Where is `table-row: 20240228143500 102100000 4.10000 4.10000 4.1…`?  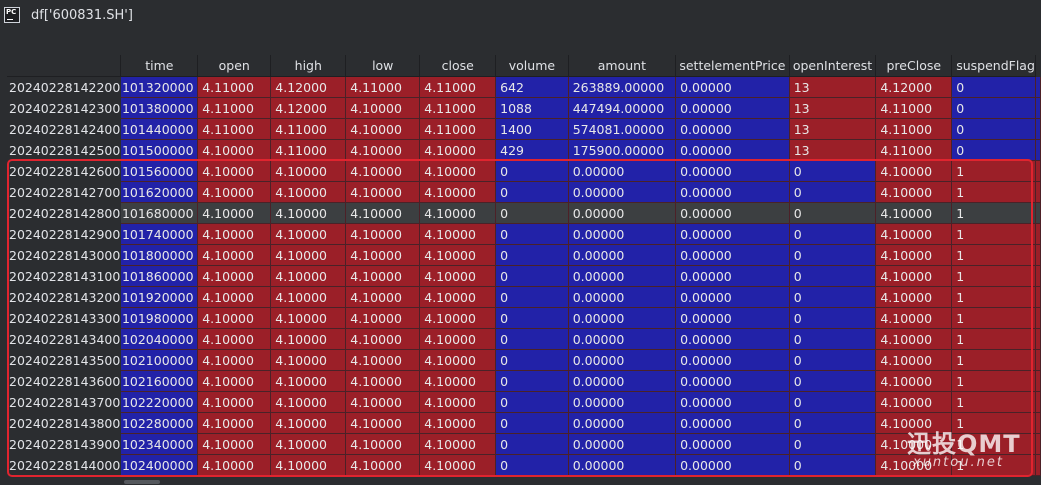 table-row: 20240228143500 102100000 4.10000 4.10000 4.1… is located at coordinates (524, 360).